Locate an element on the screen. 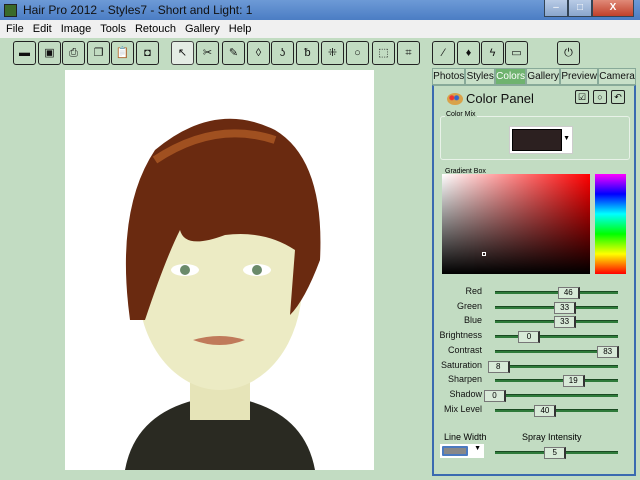  spray-intensity-slider: 5 is located at coordinates (534, 453).